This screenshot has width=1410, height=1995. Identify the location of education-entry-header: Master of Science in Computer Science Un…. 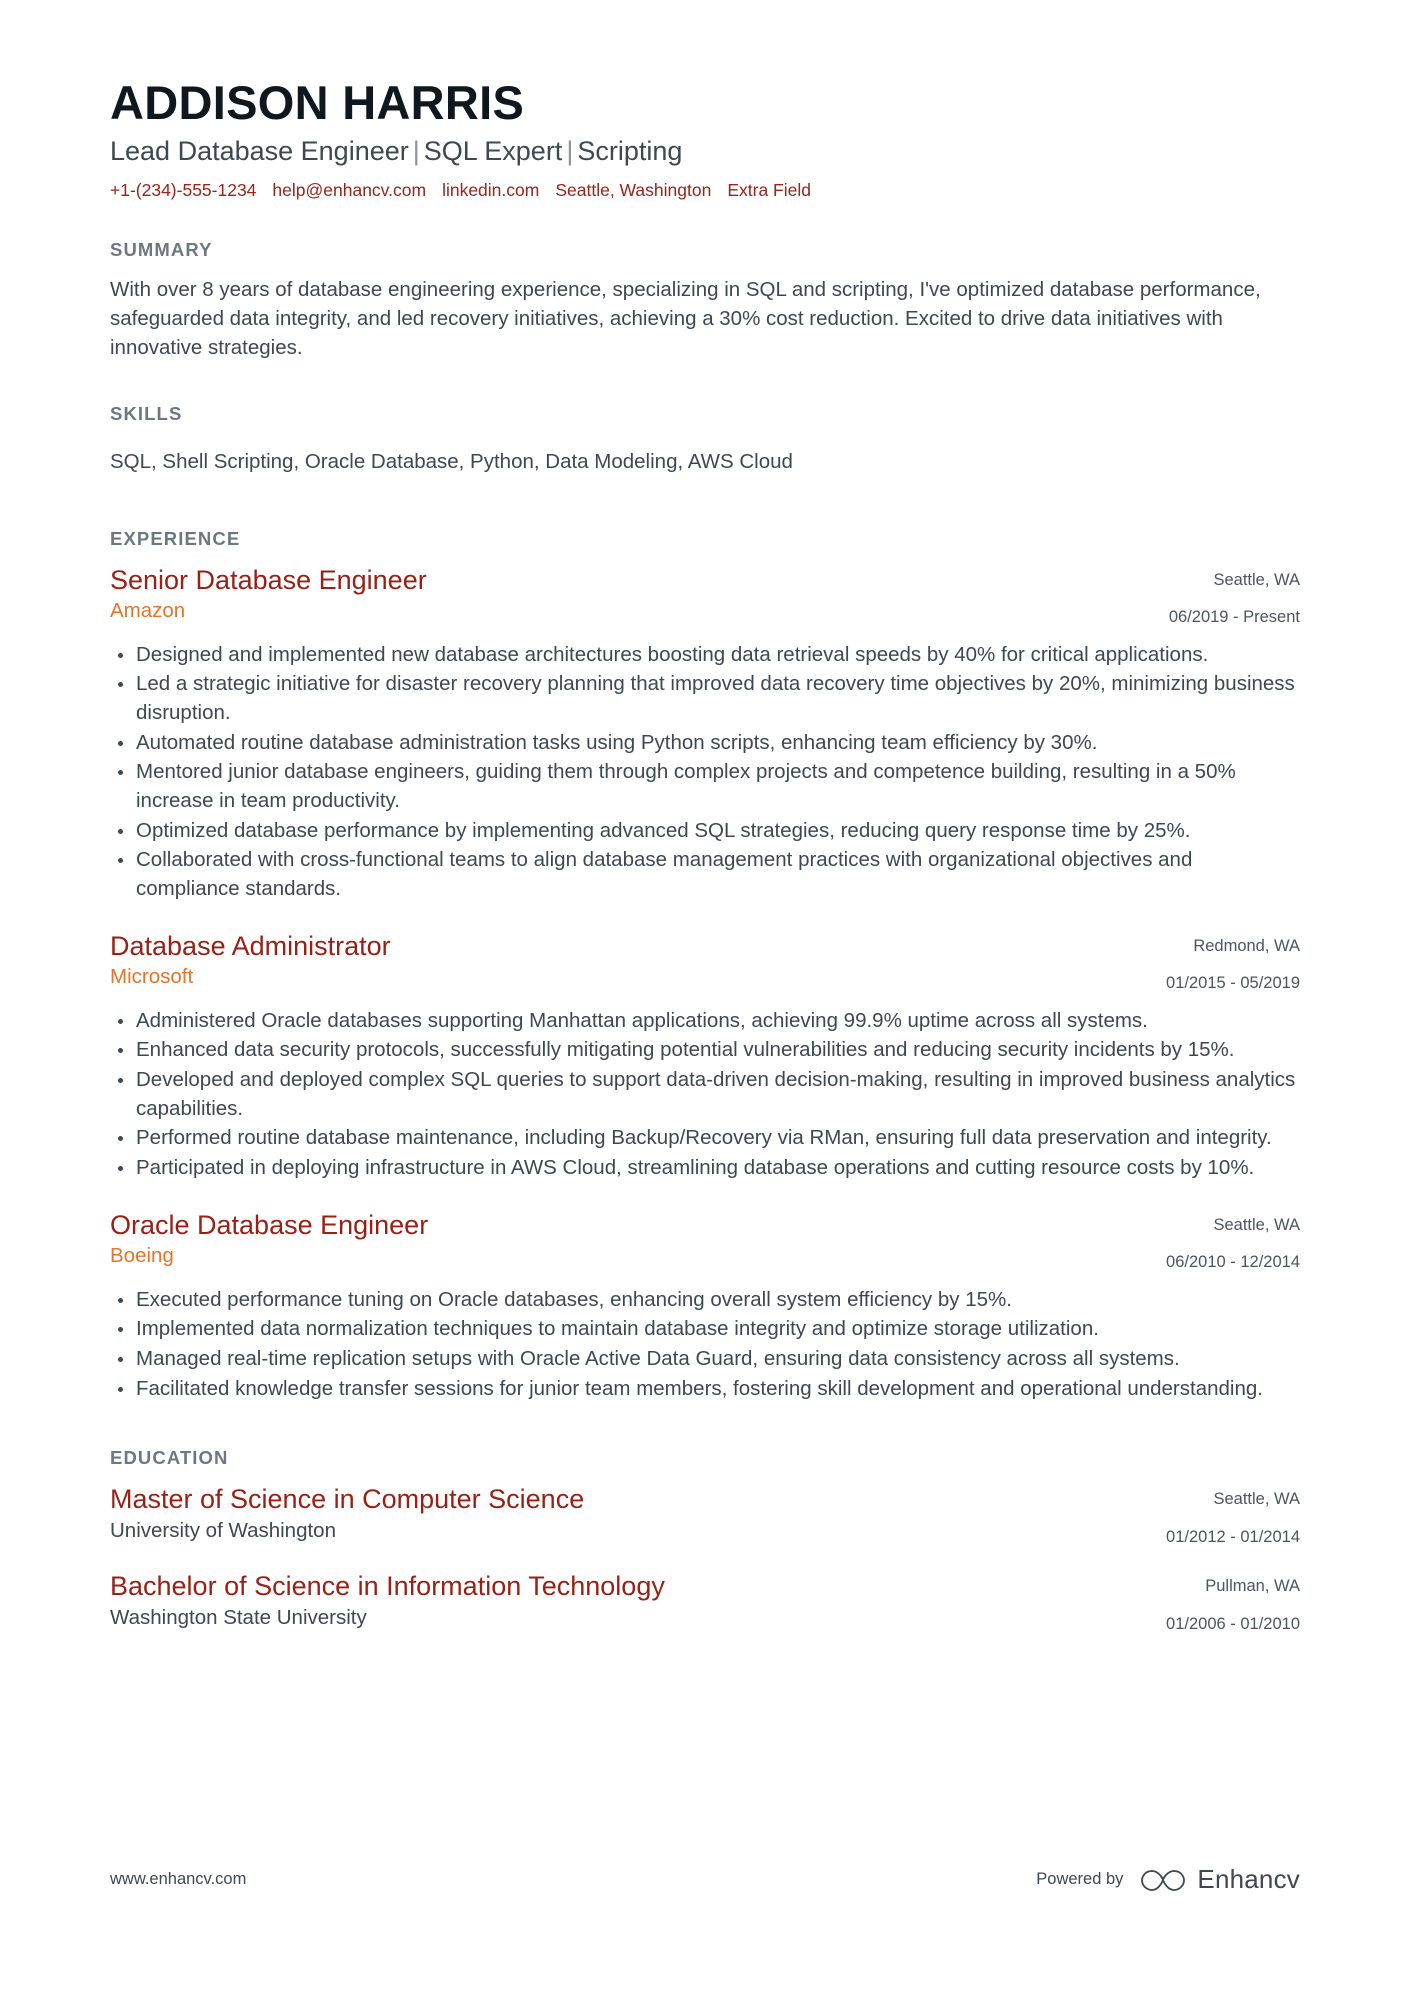
(705, 1515).